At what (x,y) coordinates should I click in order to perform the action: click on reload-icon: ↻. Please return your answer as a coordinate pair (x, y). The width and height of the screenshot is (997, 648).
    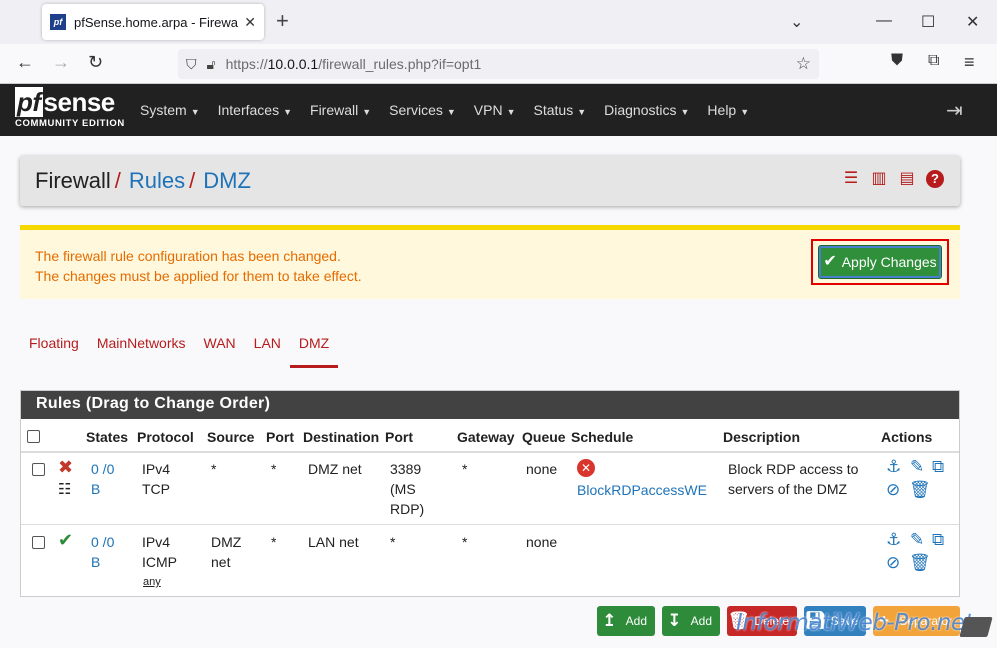
    Looking at the image, I should click on (95, 62).